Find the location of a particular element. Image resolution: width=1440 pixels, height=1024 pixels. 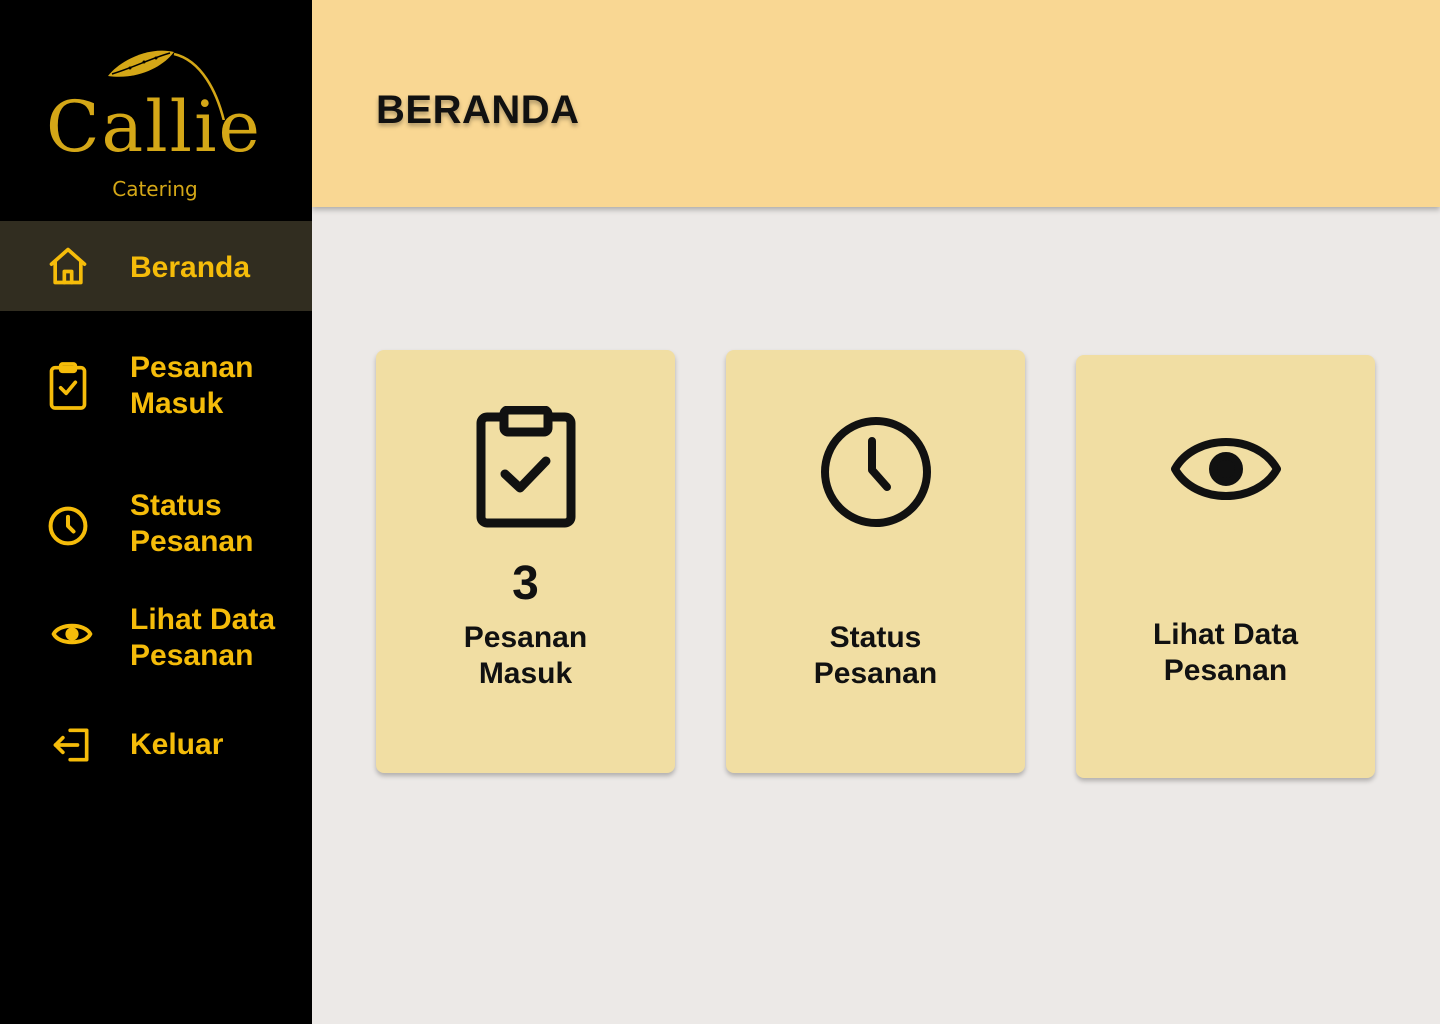

brand-logo: Callie Catering is located at coordinates (156, 110).